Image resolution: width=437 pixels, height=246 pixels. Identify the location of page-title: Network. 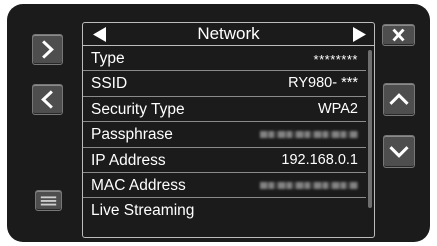
(228, 33).